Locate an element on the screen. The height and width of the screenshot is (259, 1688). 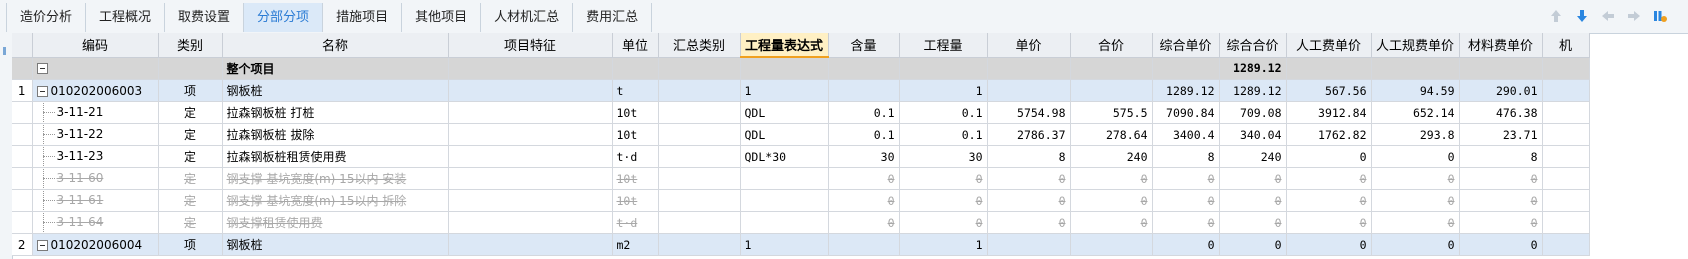
column-settings-icon is located at coordinates (1660, 16).